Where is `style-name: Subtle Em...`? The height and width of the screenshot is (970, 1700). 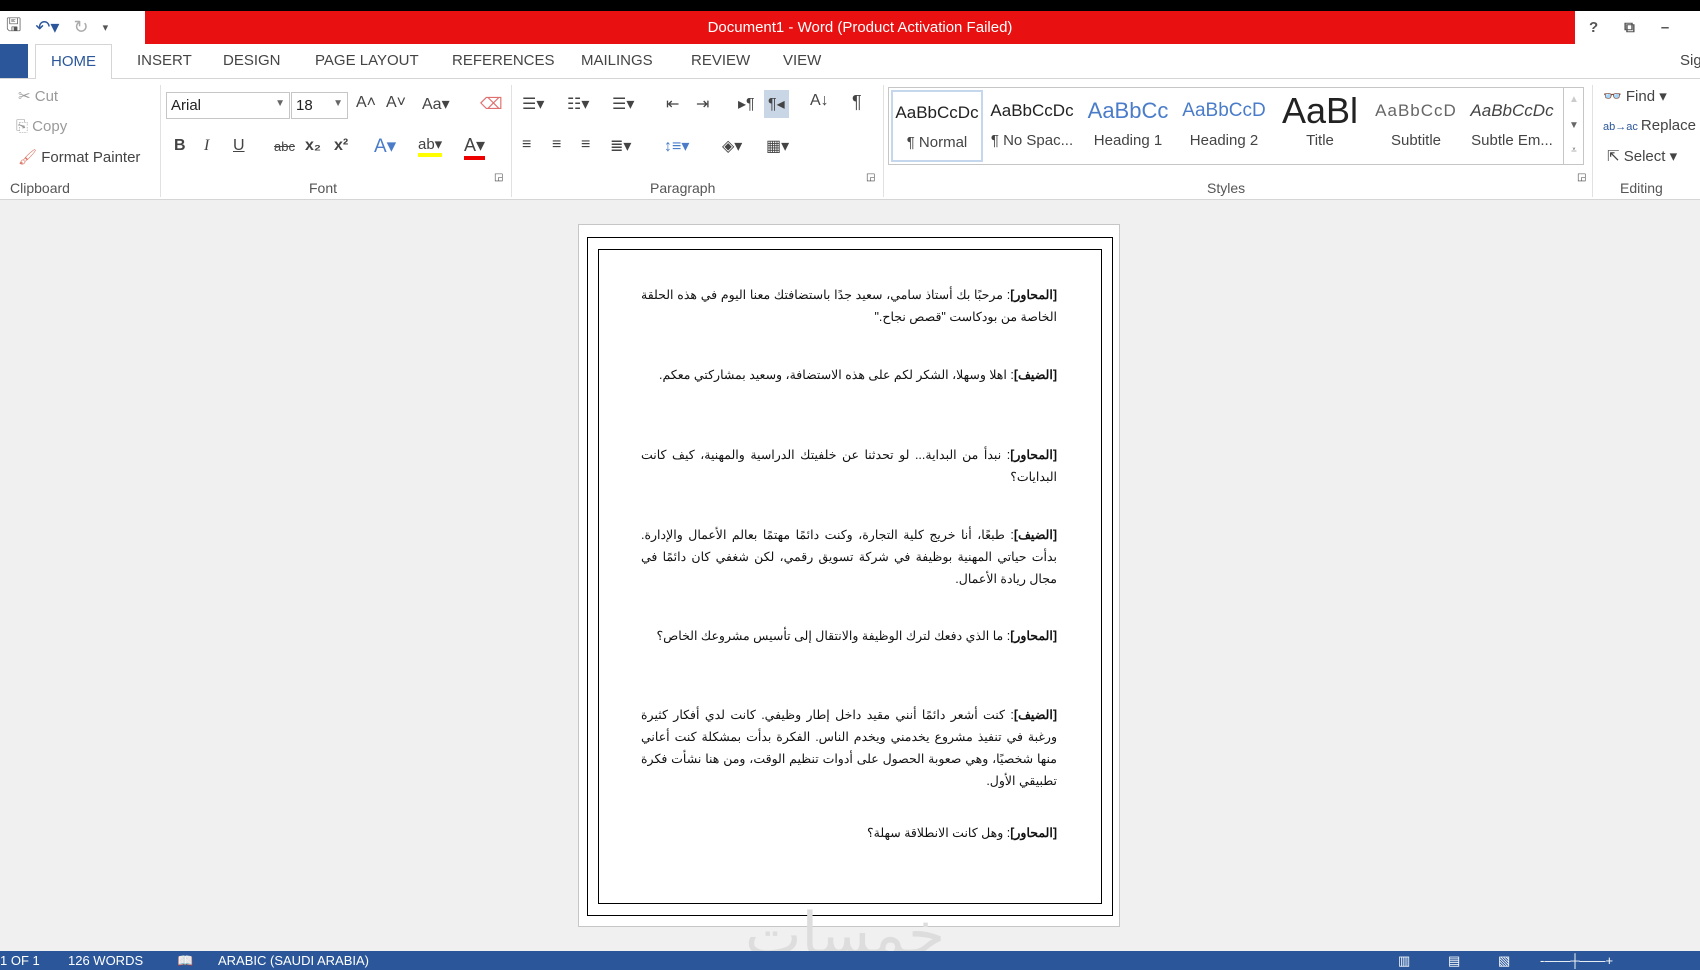 style-name: Subtle Em... is located at coordinates (1512, 140).